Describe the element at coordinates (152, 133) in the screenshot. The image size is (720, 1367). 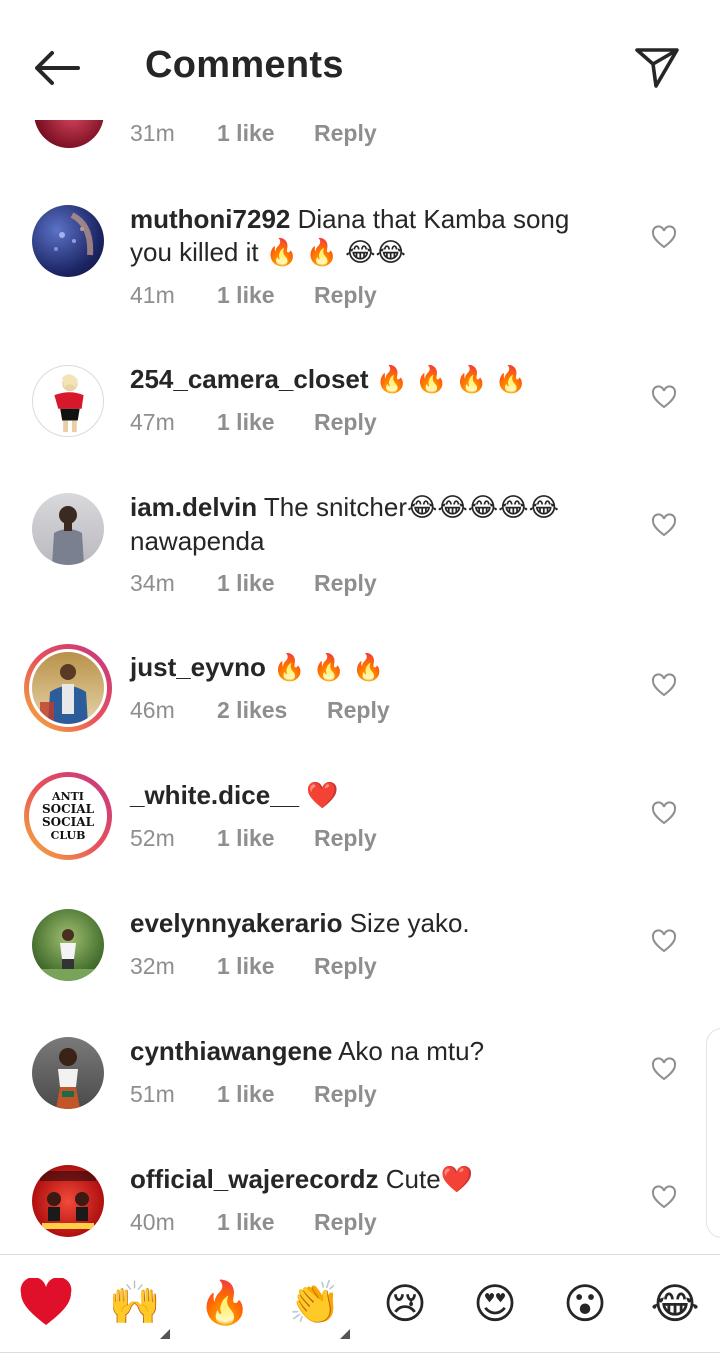
I see `comment-time: 31m` at that location.